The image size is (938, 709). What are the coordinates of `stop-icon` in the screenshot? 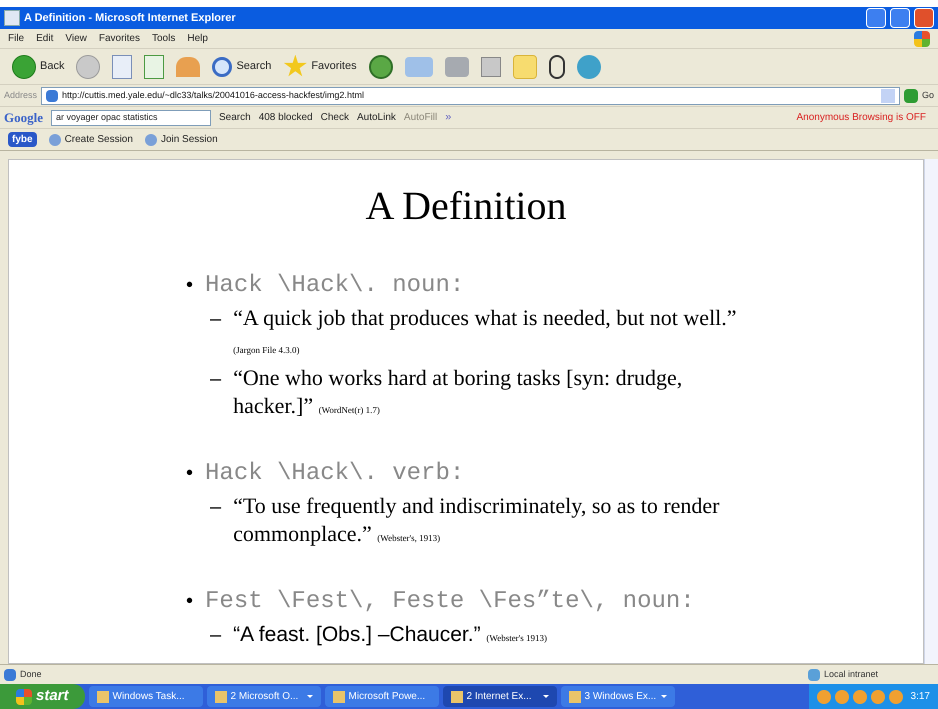 It's located at (122, 66).